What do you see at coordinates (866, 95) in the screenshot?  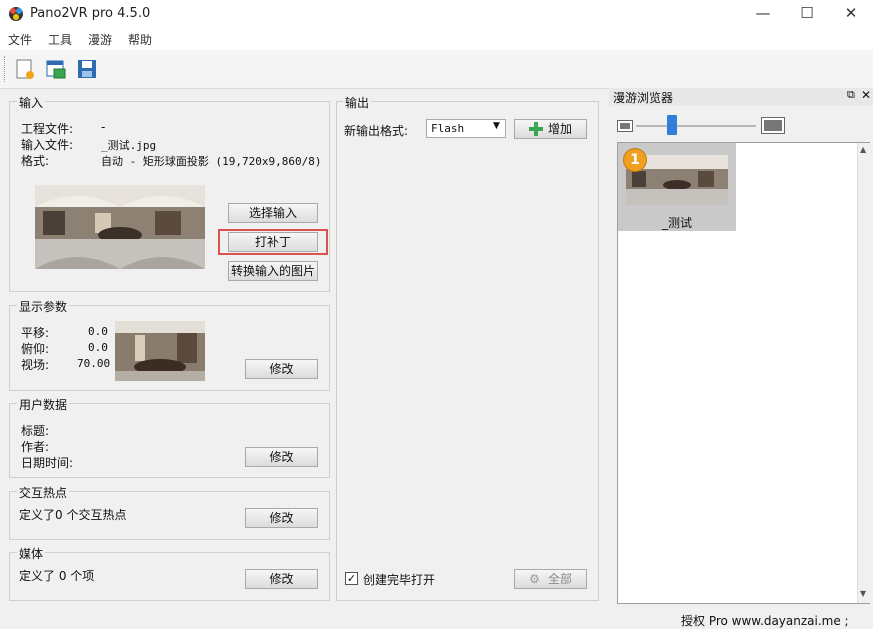 I see `close-panel-icon: ✕` at bounding box center [866, 95].